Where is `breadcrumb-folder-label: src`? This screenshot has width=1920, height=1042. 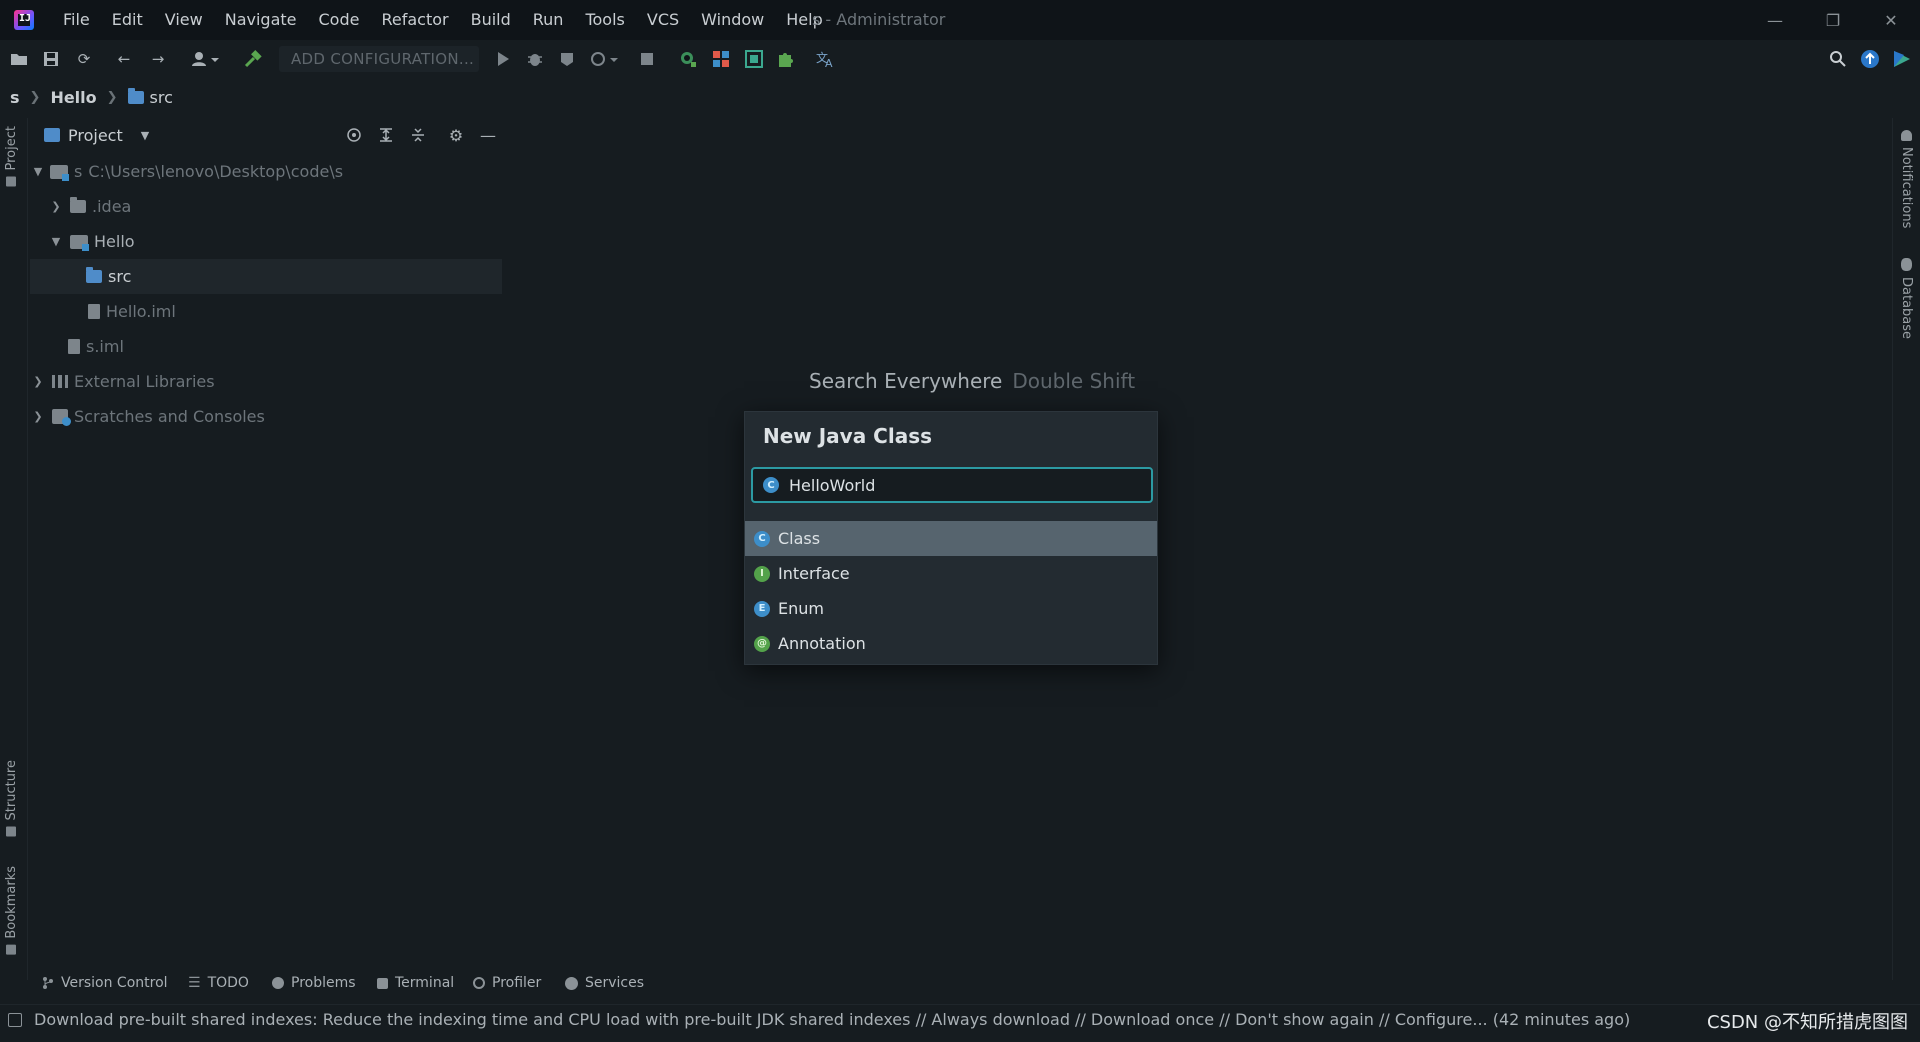 breadcrumb-folder-label: src is located at coordinates (161, 97).